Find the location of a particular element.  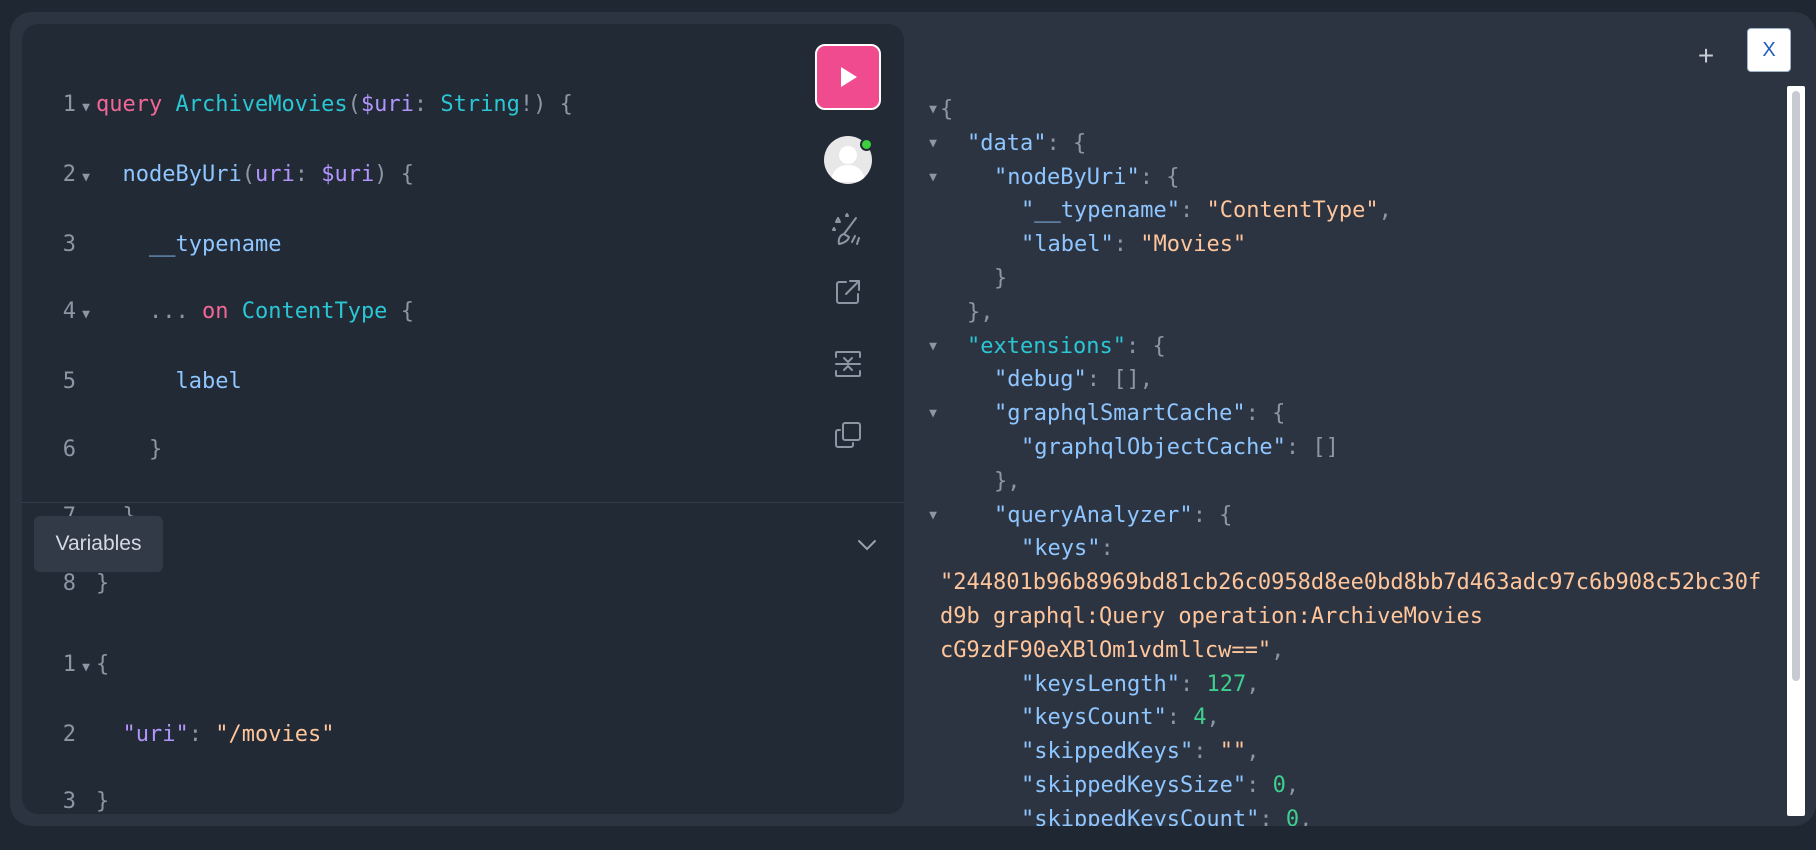

result-line: ▼ "data": { is located at coordinates (1357, 144).